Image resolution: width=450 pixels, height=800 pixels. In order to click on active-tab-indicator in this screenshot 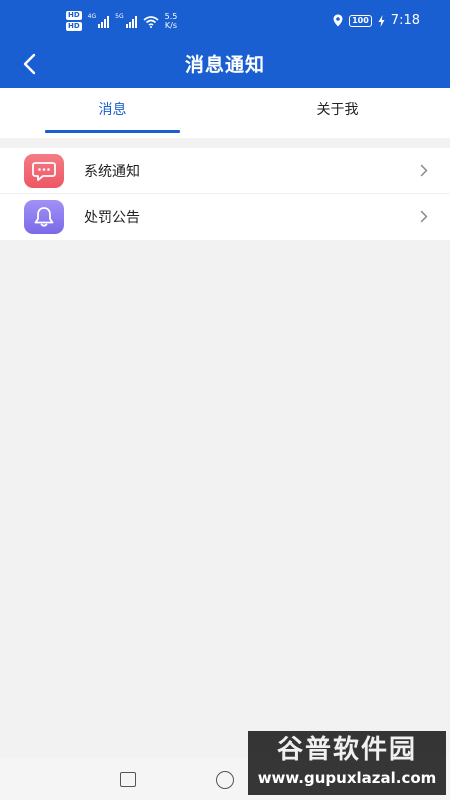, I will do `click(112, 131)`.